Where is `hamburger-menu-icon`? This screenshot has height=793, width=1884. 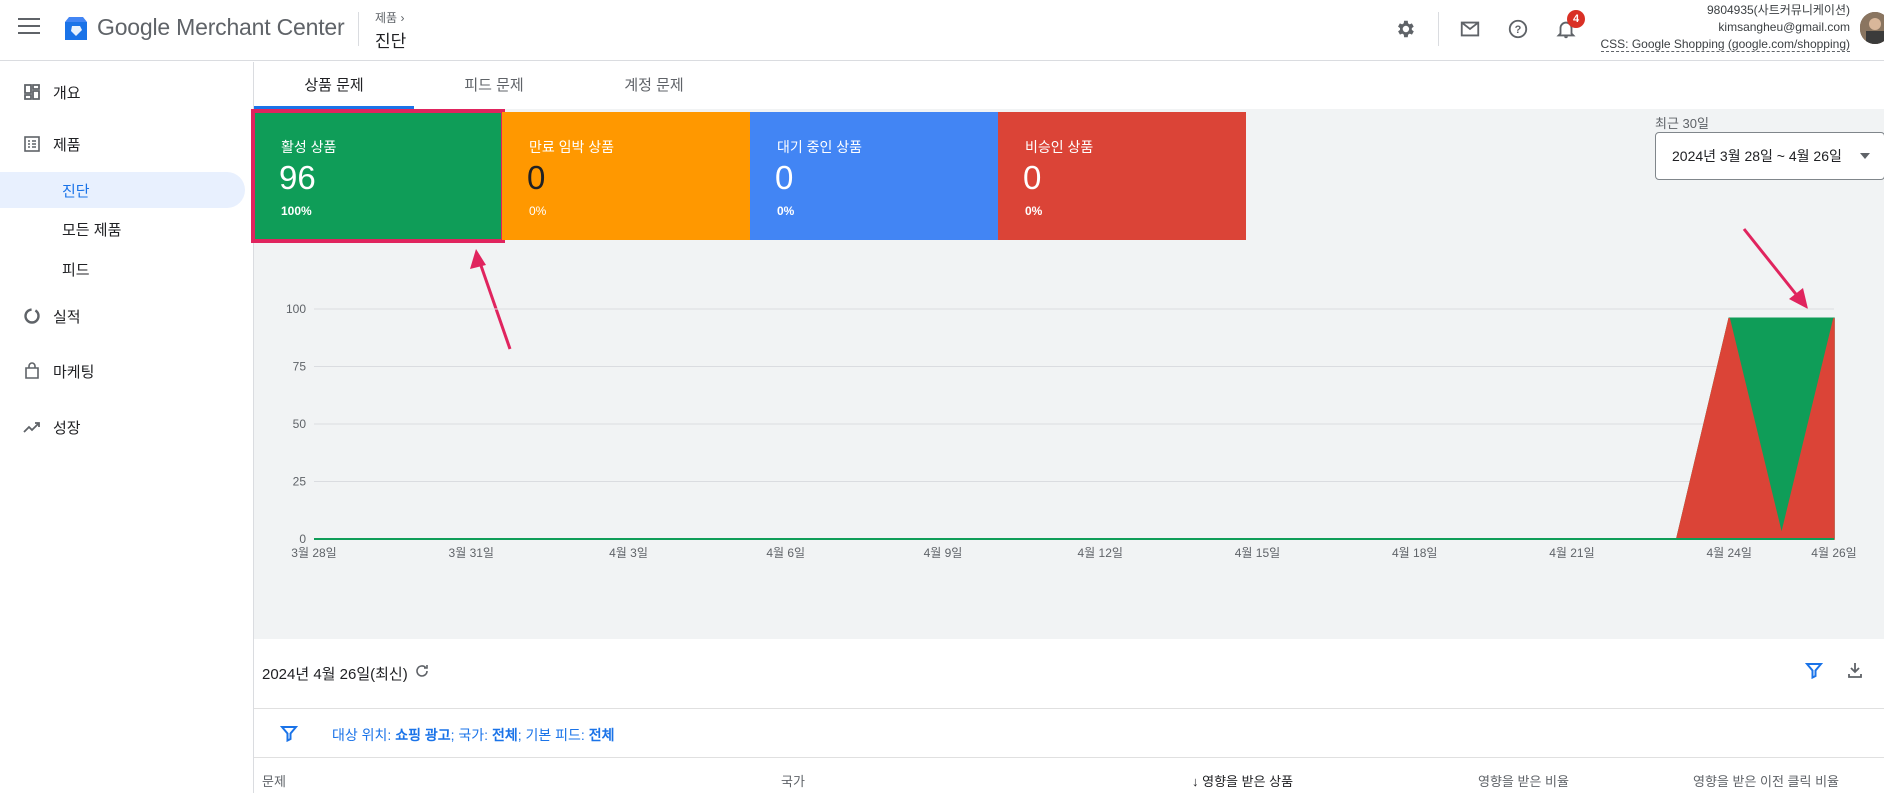 hamburger-menu-icon is located at coordinates (29, 27).